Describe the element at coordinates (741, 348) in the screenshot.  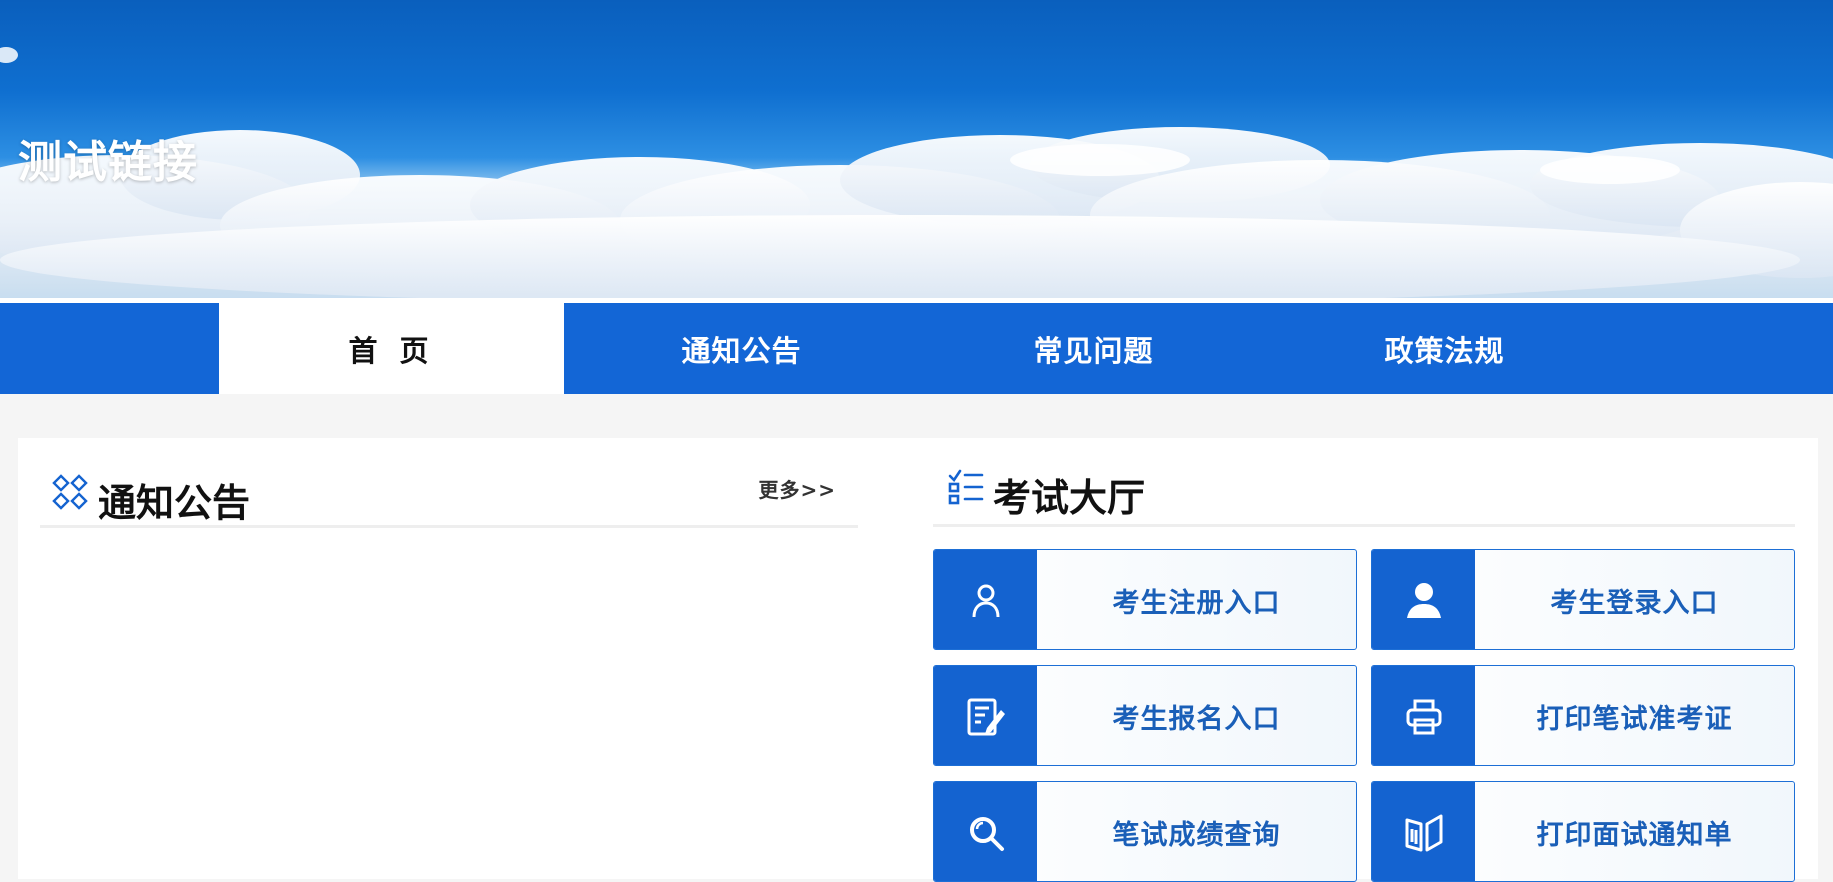
I see `nav-item-notices: 通知公告` at that location.